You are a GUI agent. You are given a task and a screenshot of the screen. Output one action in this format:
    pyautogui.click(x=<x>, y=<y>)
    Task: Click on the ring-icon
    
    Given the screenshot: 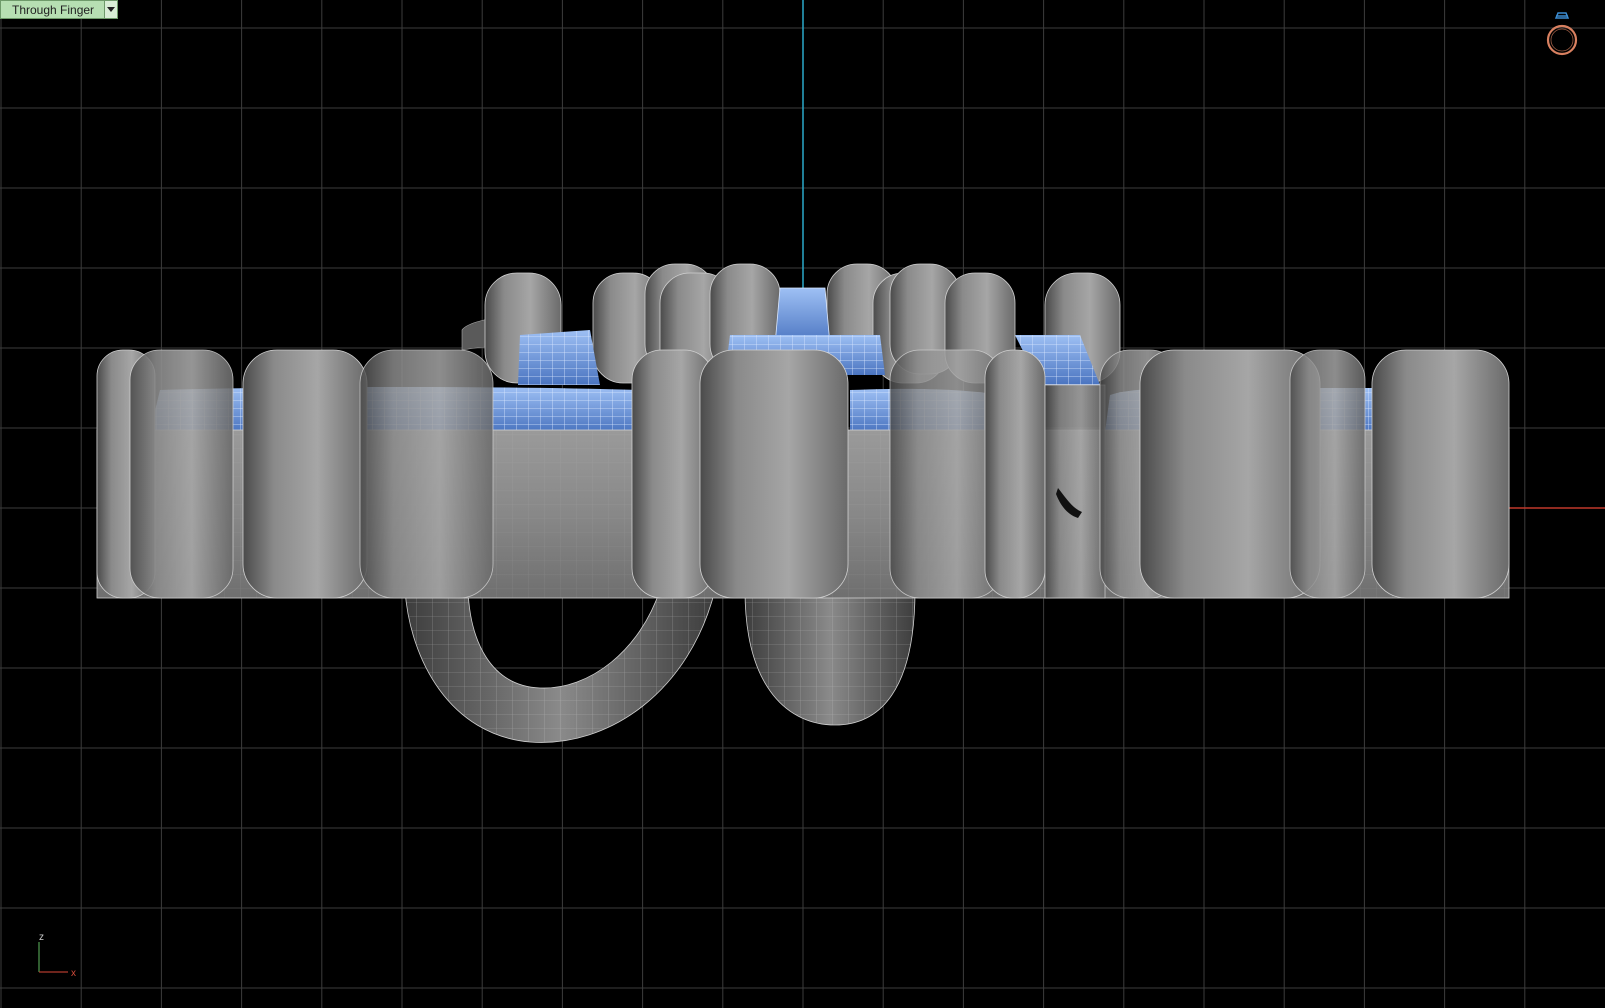 What is the action you would take?
    pyautogui.click(x=1562, y=36)
    